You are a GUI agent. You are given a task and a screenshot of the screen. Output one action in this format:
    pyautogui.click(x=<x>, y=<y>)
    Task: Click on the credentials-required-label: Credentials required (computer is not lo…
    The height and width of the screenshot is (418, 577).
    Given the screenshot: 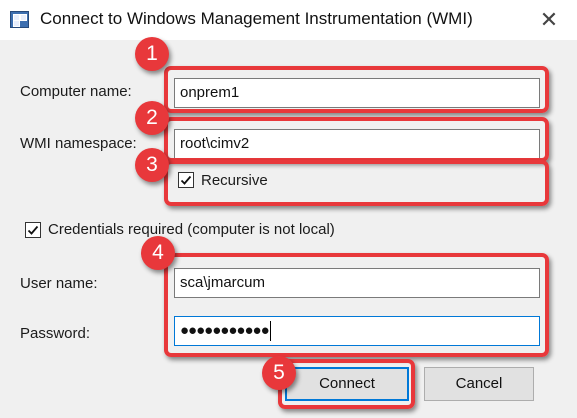 What is the action you would take?
    pyautogui.click(x=191, y=229)
    